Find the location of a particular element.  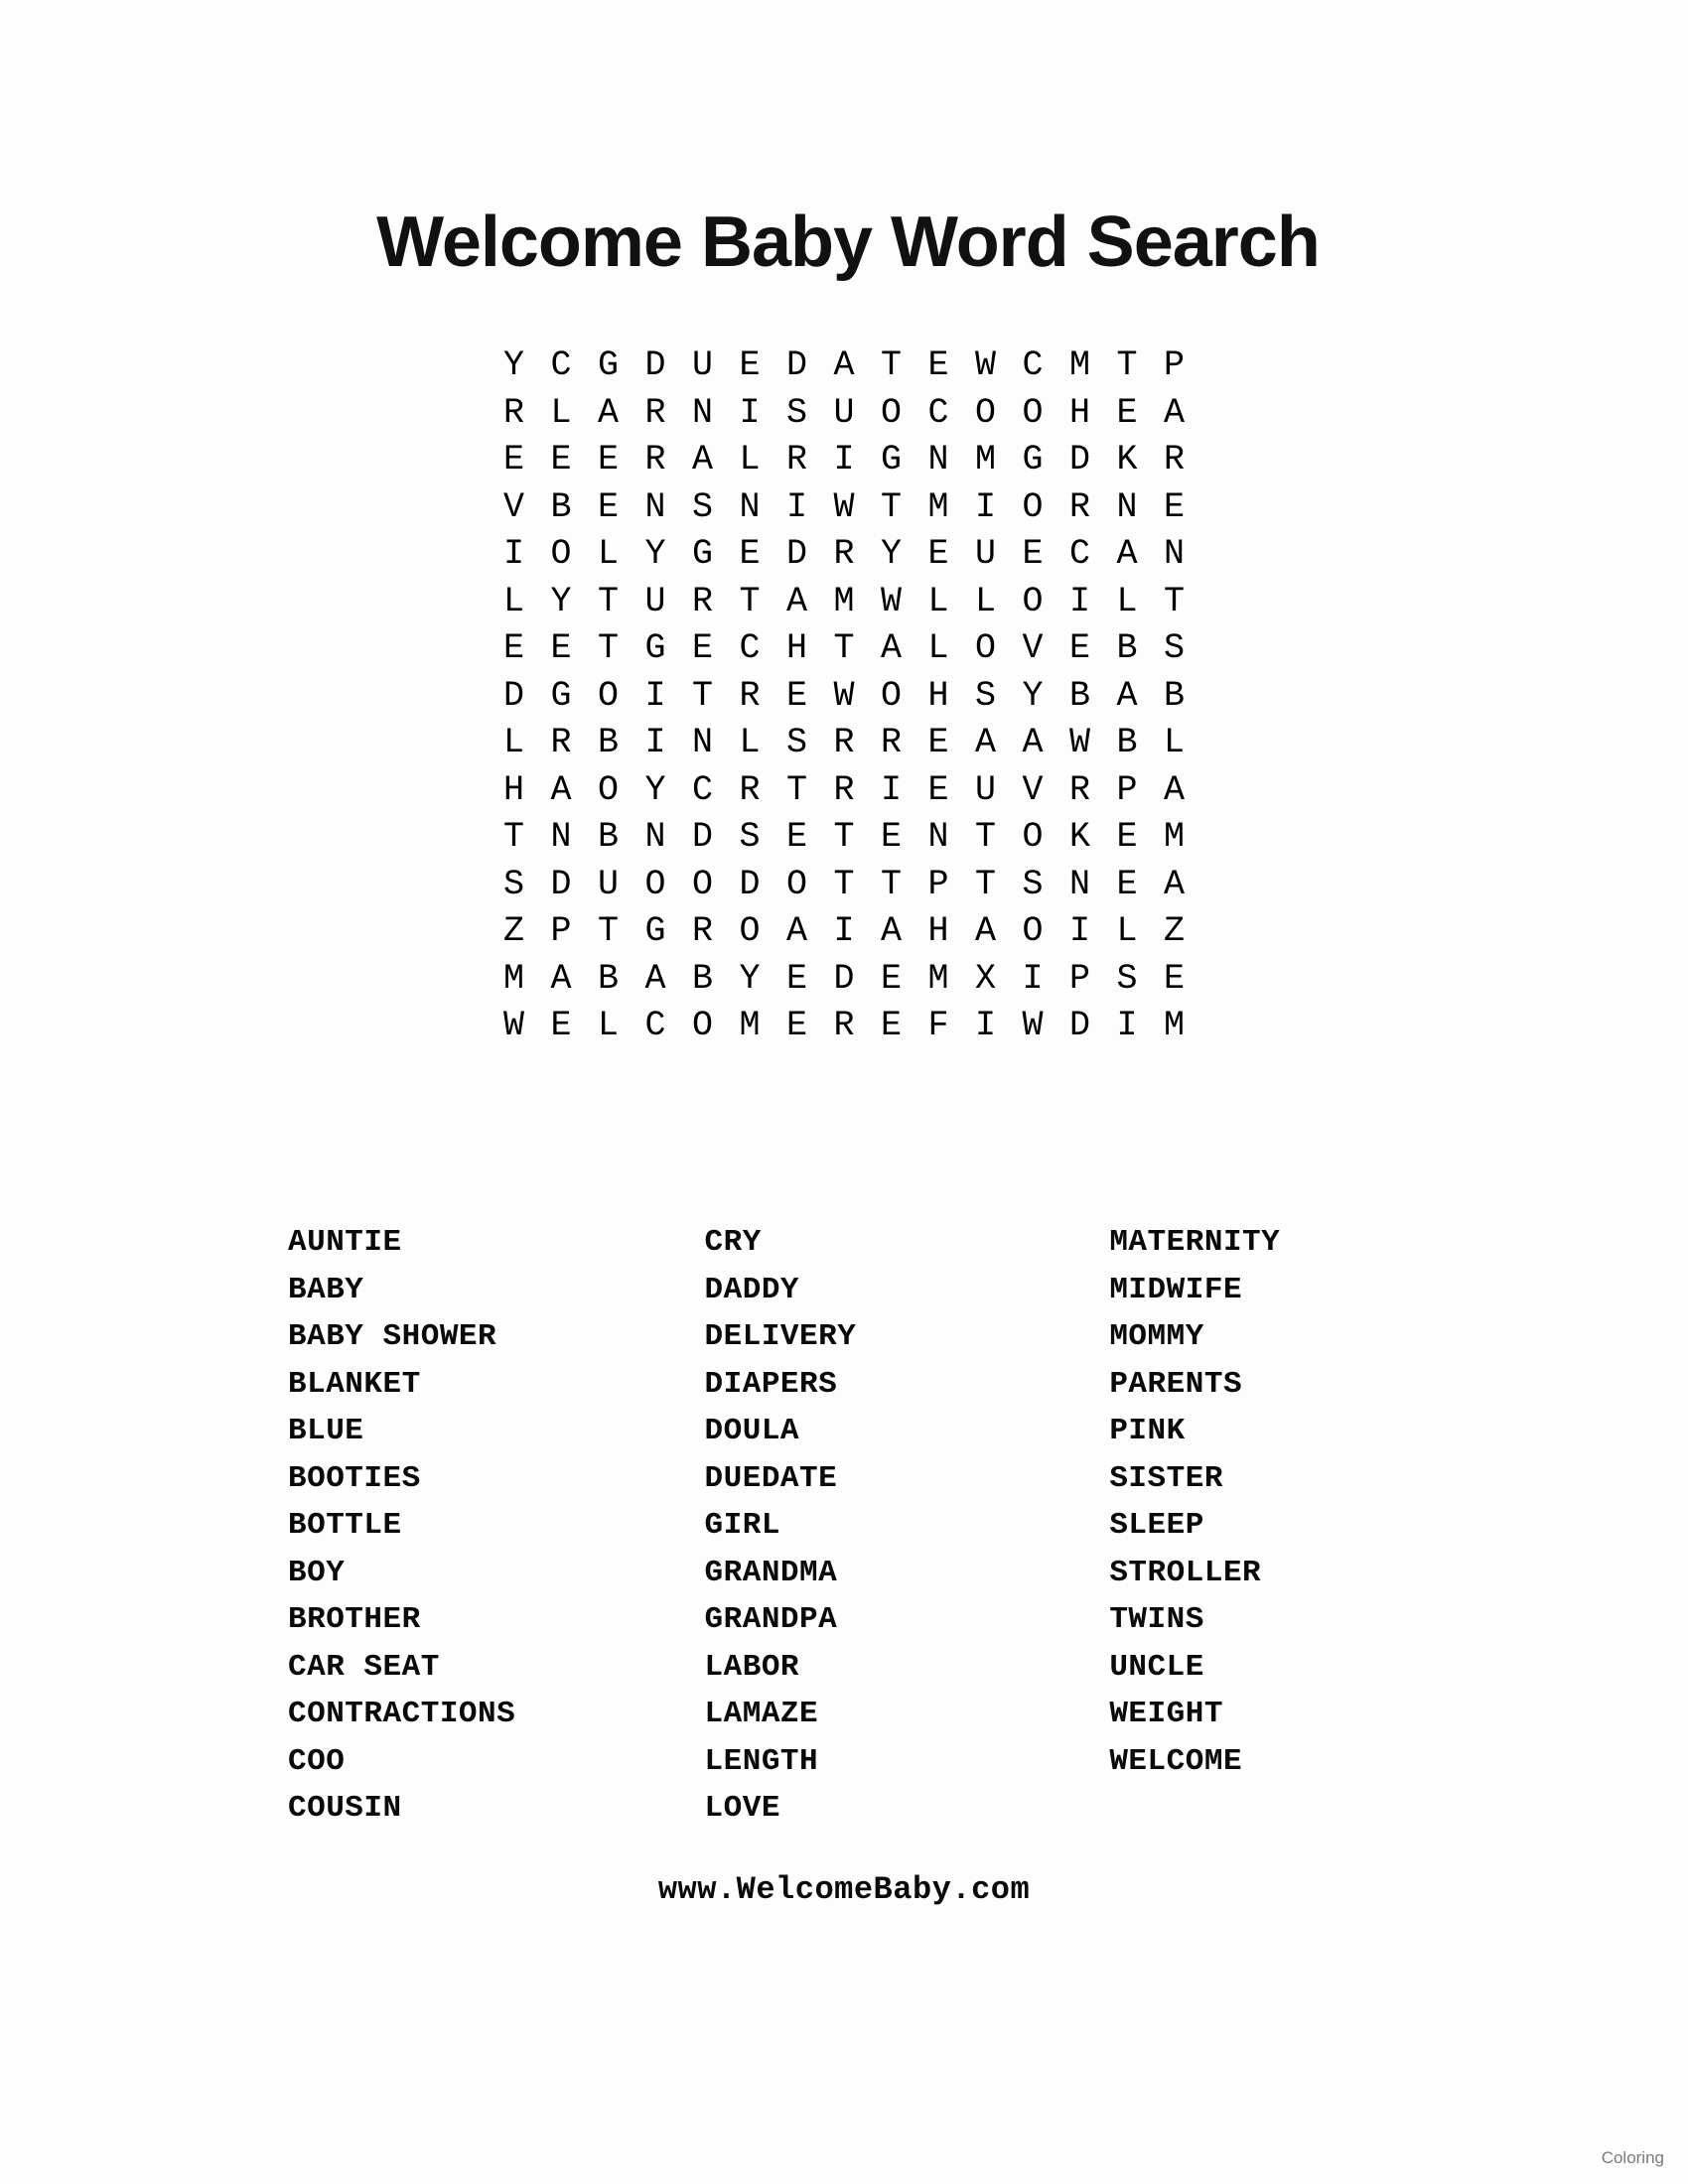

word-list-item: COO is located at coordinates (496, 1762).